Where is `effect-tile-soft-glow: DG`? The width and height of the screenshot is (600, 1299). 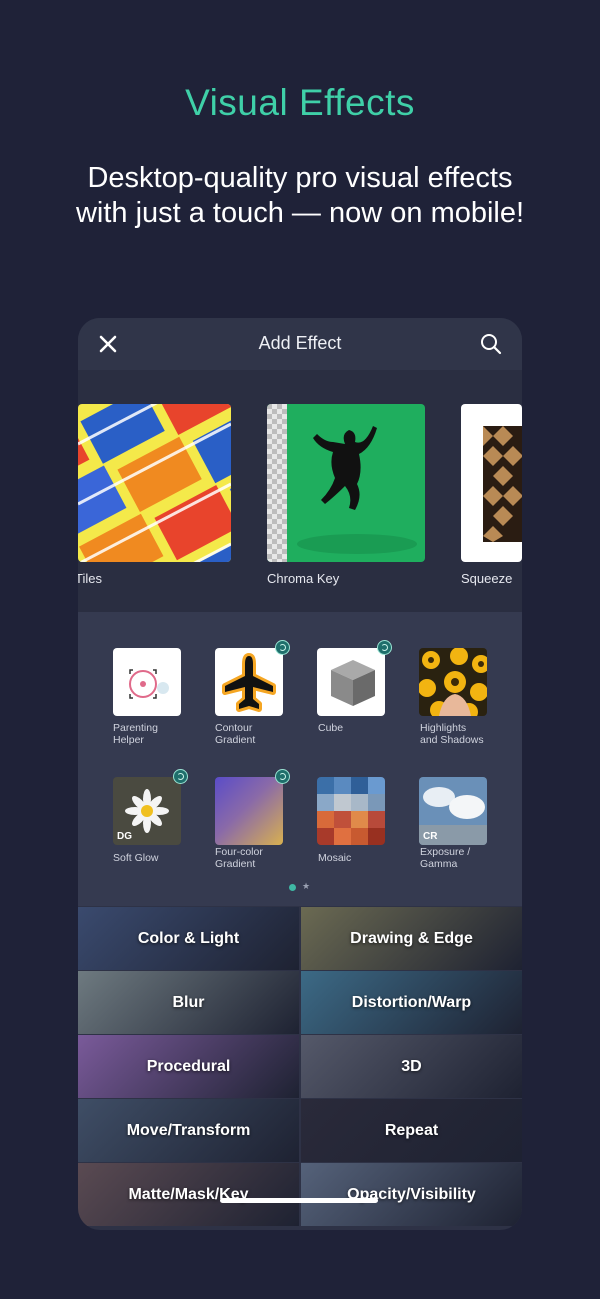
effect-tile-soft-glow: DG is located at coordinates (147, 811).